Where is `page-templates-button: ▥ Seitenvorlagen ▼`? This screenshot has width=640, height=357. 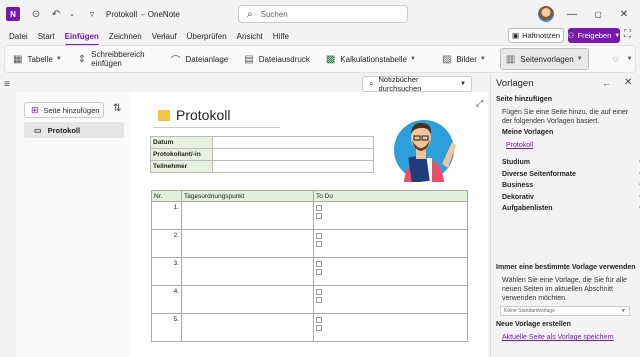 page-templates-button: ▥ Seitenvorlagen ▼ is located at coordinates (544, 59).